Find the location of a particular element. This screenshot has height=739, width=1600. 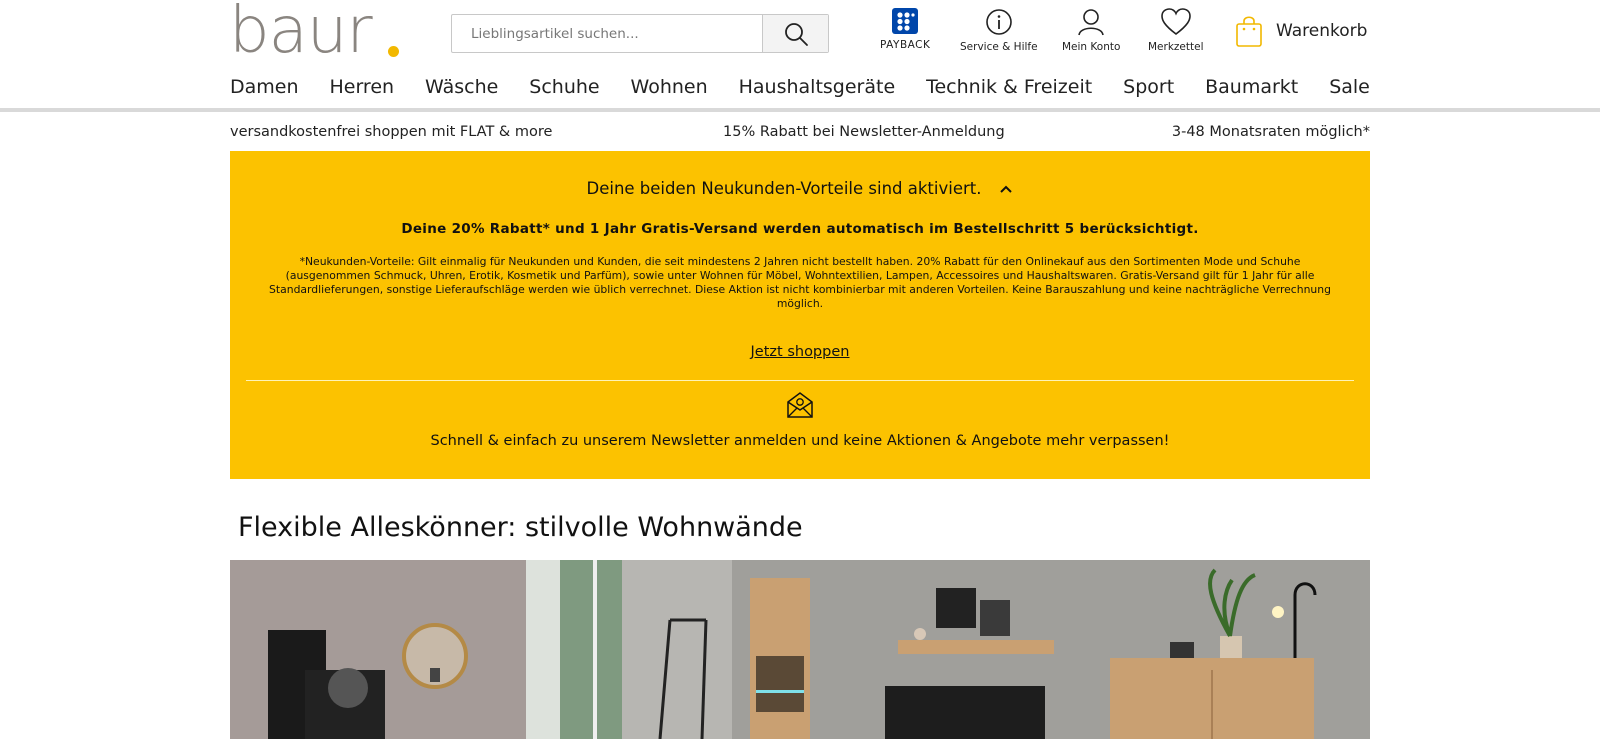

nav-divider is located at coordinates (800, 110).